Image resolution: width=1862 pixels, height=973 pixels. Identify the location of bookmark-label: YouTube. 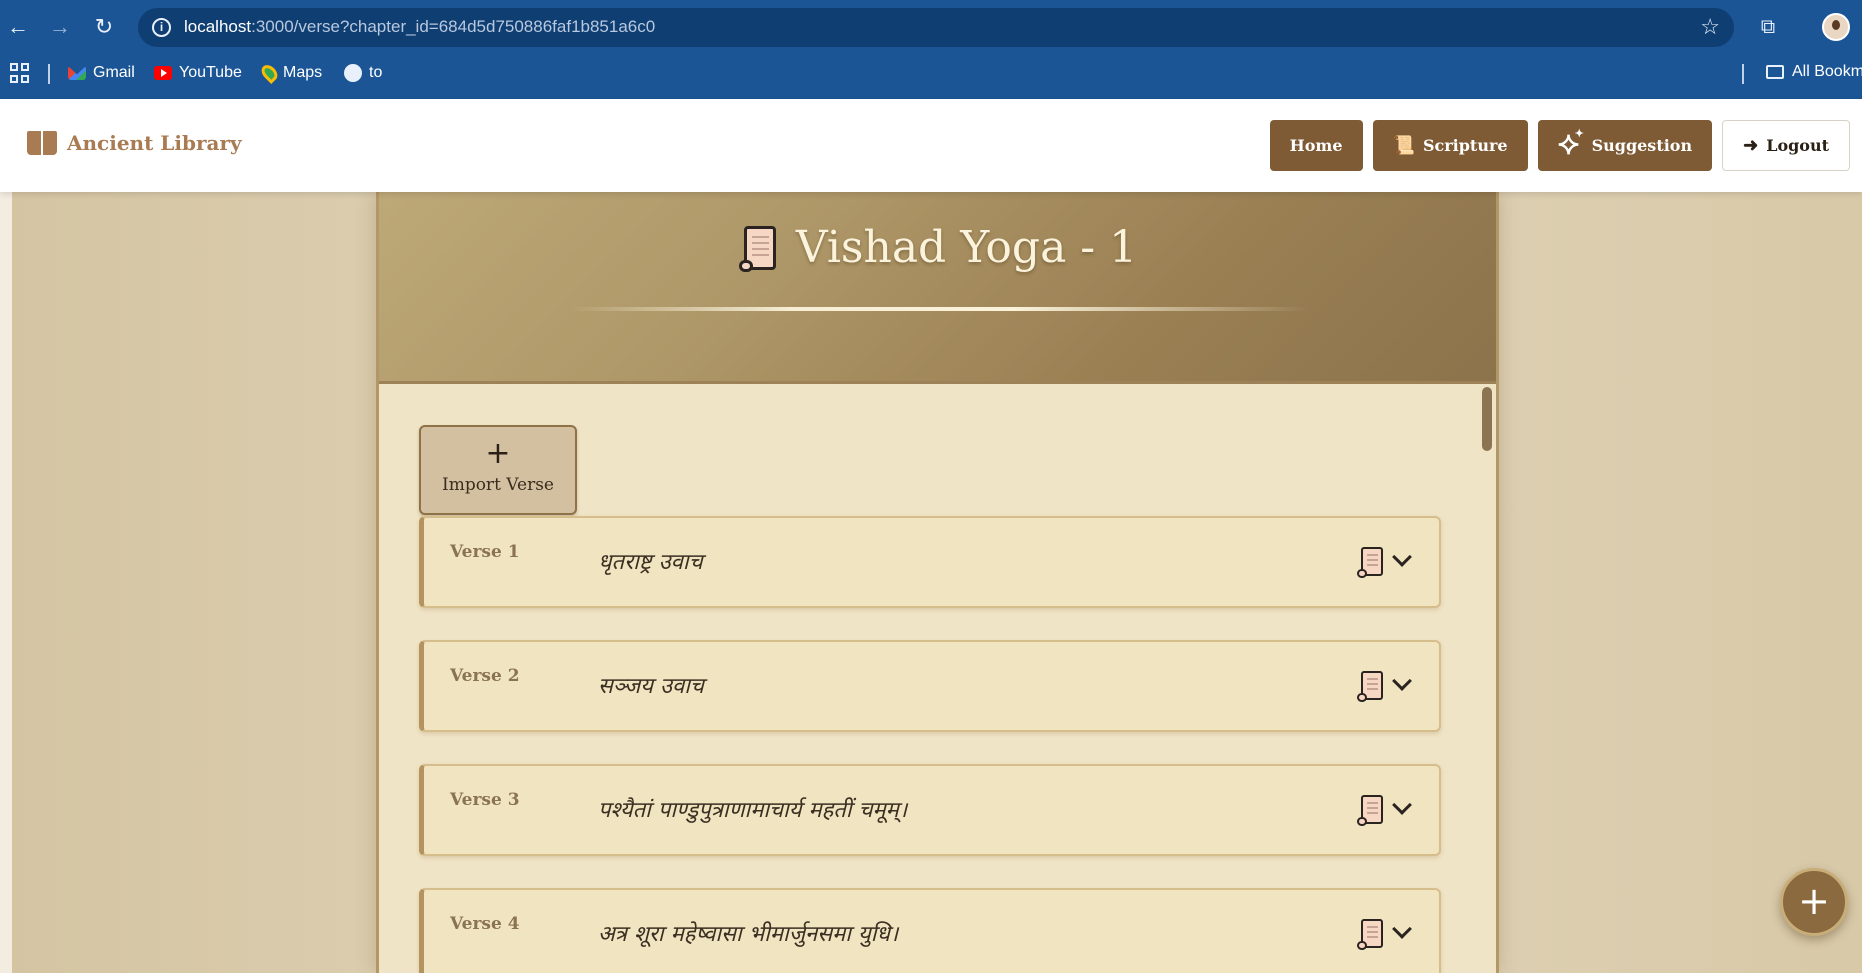
(210, 72).